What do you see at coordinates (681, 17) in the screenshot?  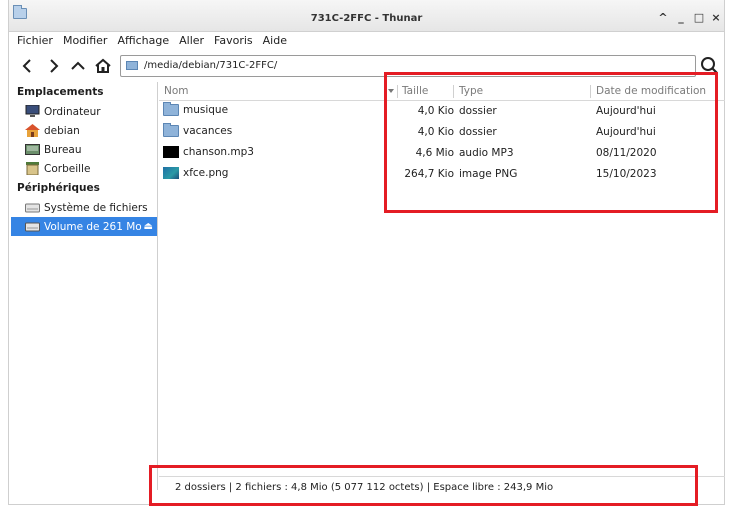 I see `minimize-button: _` at bounding box center [681, 17].